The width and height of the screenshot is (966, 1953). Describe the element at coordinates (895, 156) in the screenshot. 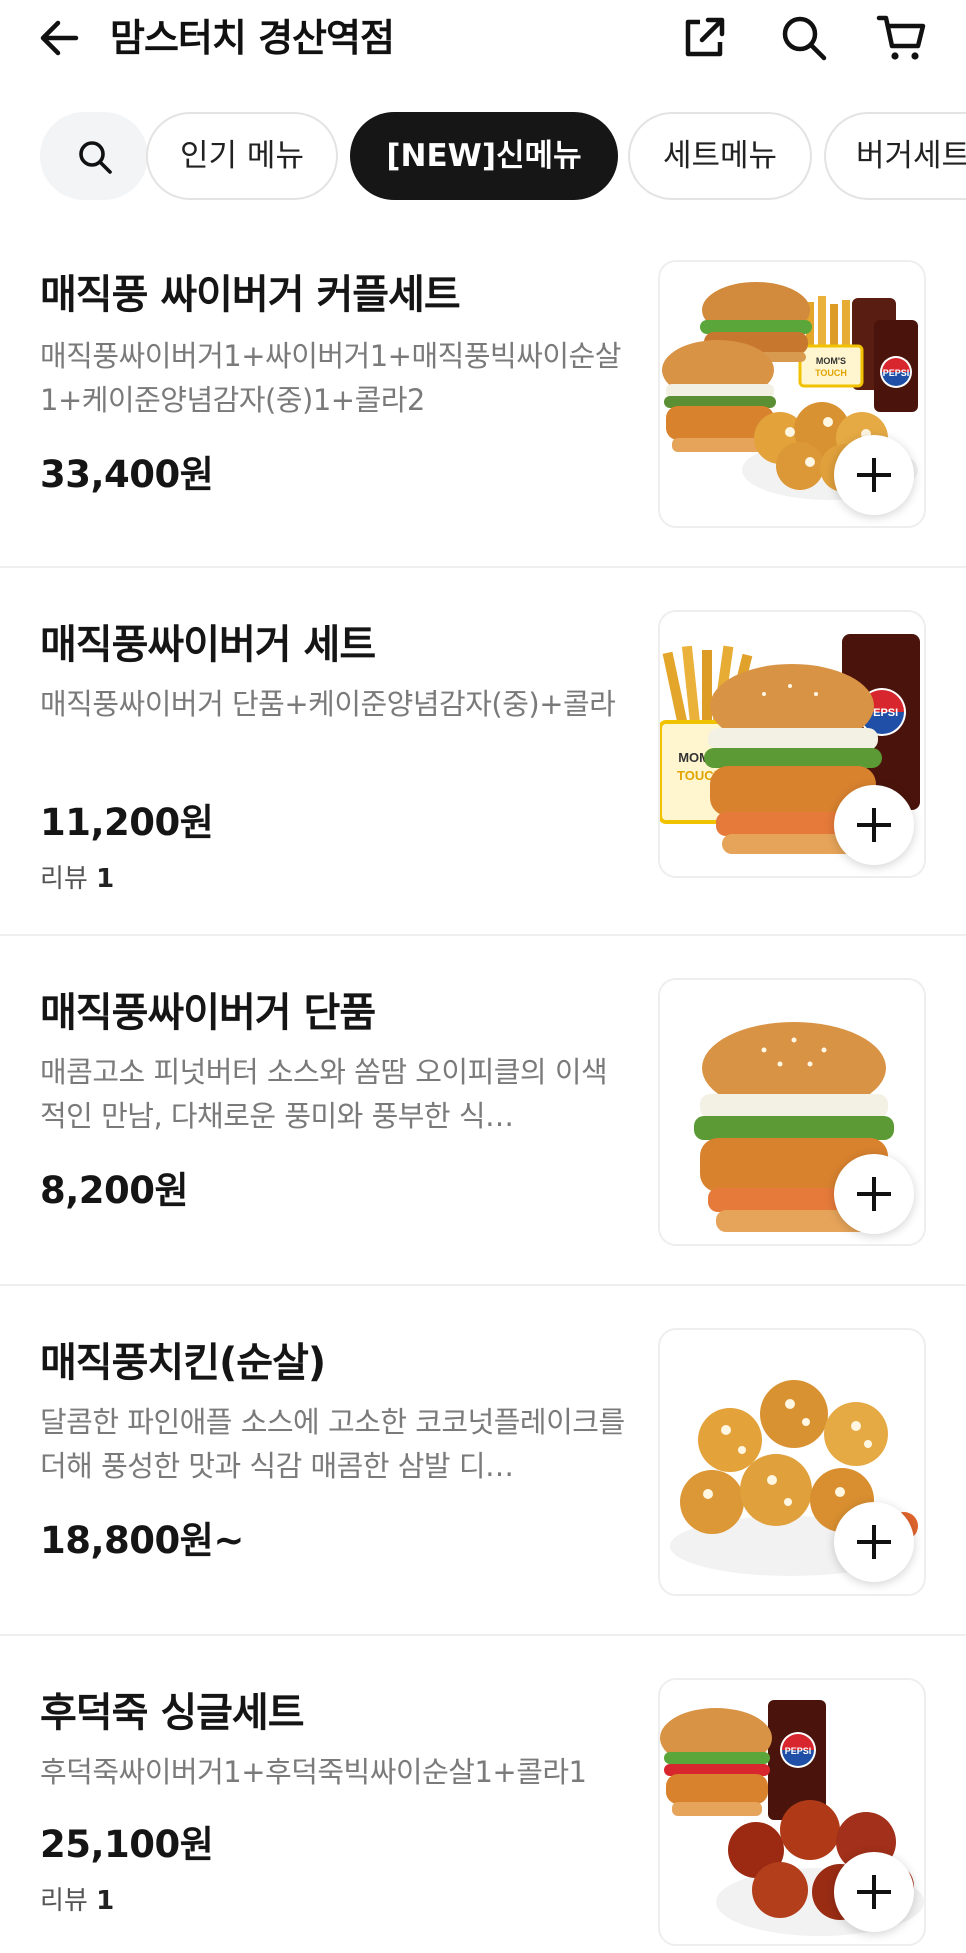

I see `chip-burger-set: 버거세트` at that location.